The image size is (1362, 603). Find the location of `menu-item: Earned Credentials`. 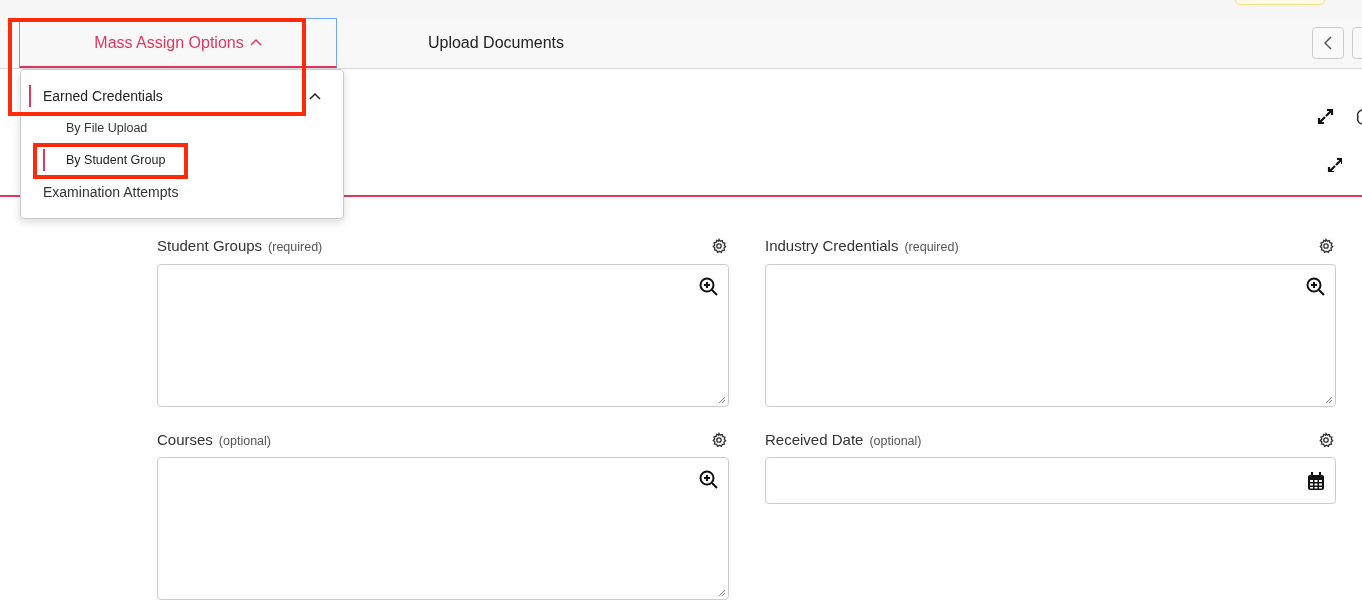

menu-item: Earned Credentials is located at coordinates (182, 96).